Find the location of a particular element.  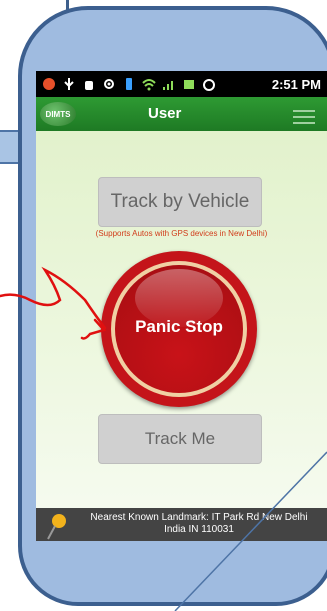

alarm-icon is located at coordinates (209, 84).